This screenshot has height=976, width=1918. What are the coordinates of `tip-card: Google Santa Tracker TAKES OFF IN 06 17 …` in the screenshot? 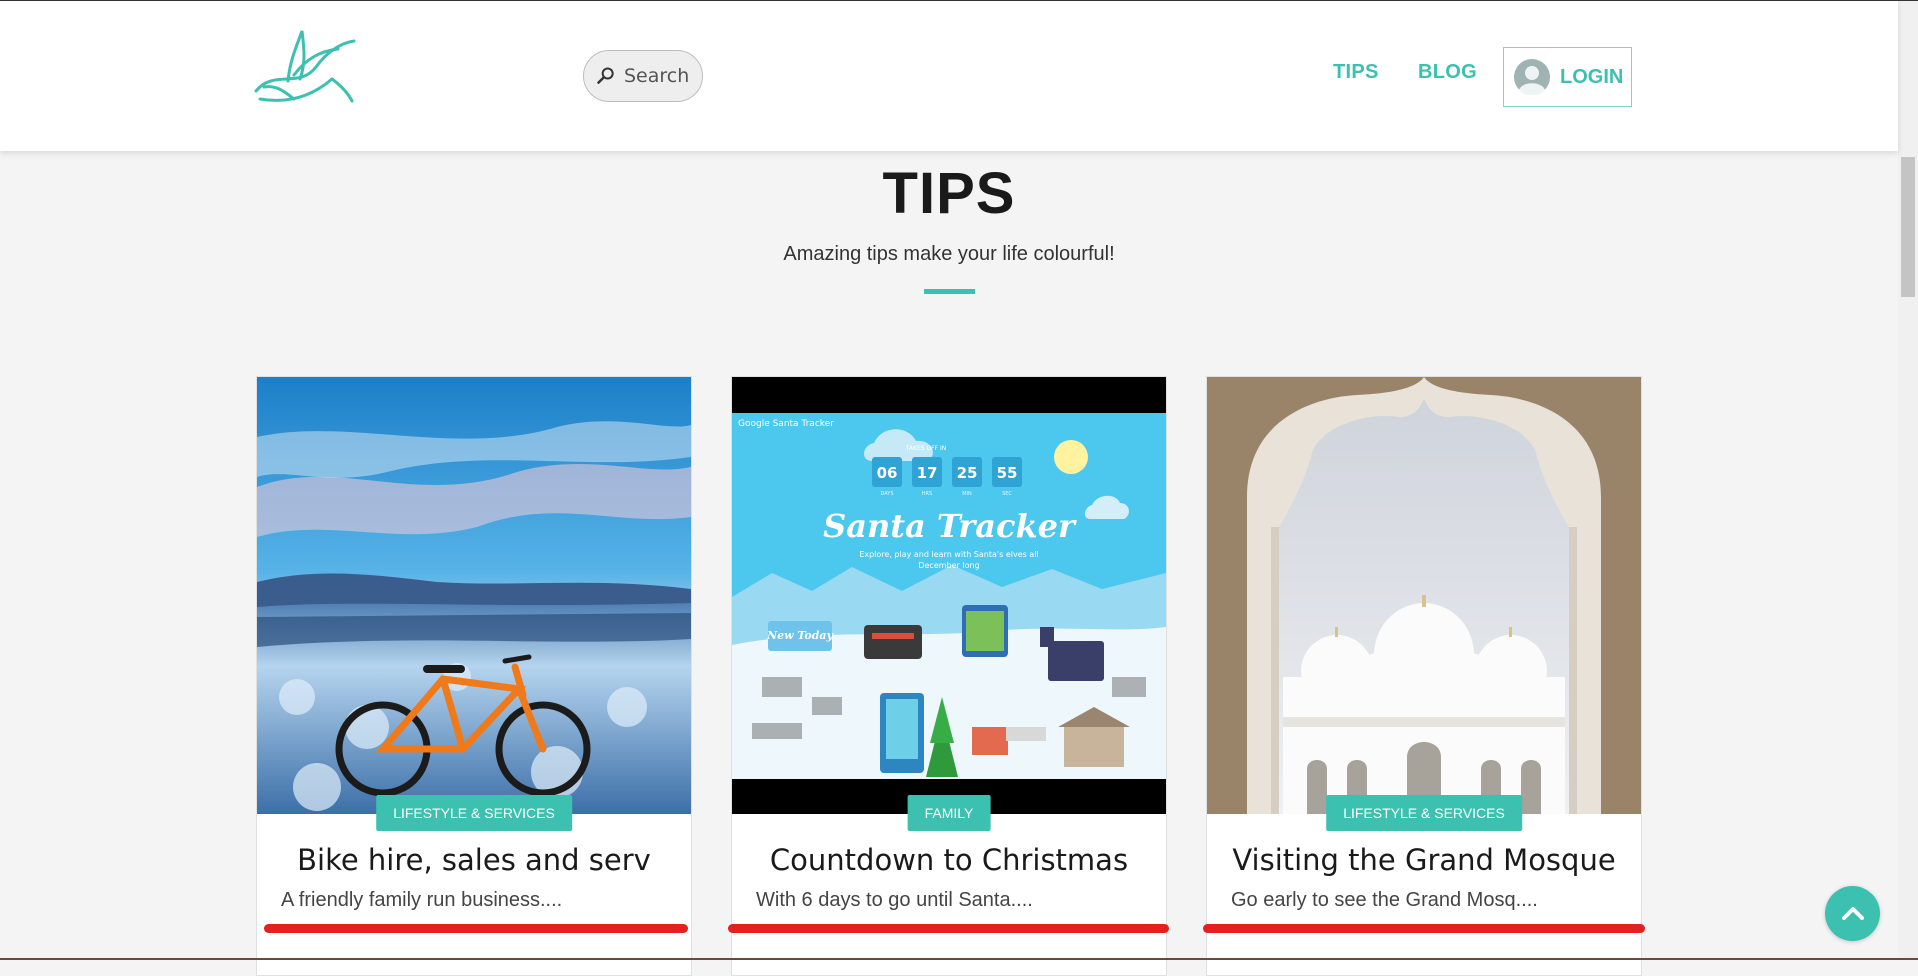 It's located at (949, 676).